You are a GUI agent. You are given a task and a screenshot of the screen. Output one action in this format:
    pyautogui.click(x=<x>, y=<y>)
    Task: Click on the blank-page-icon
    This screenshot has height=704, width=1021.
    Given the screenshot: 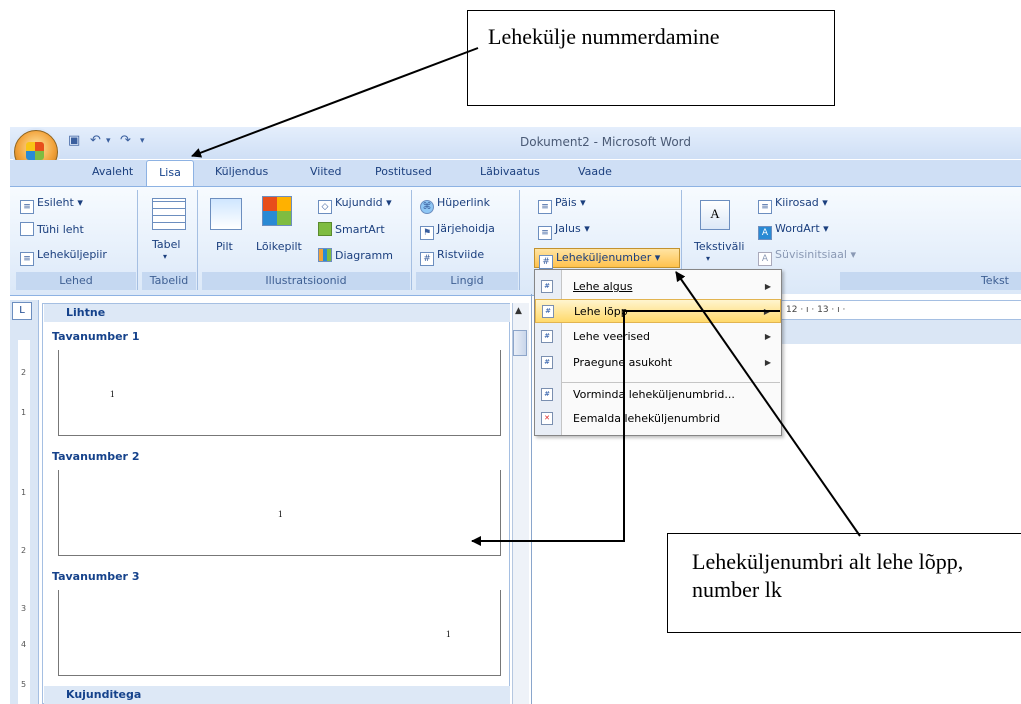 What is the action you would take?
    pyautogui.click(x=27, y=229)
    